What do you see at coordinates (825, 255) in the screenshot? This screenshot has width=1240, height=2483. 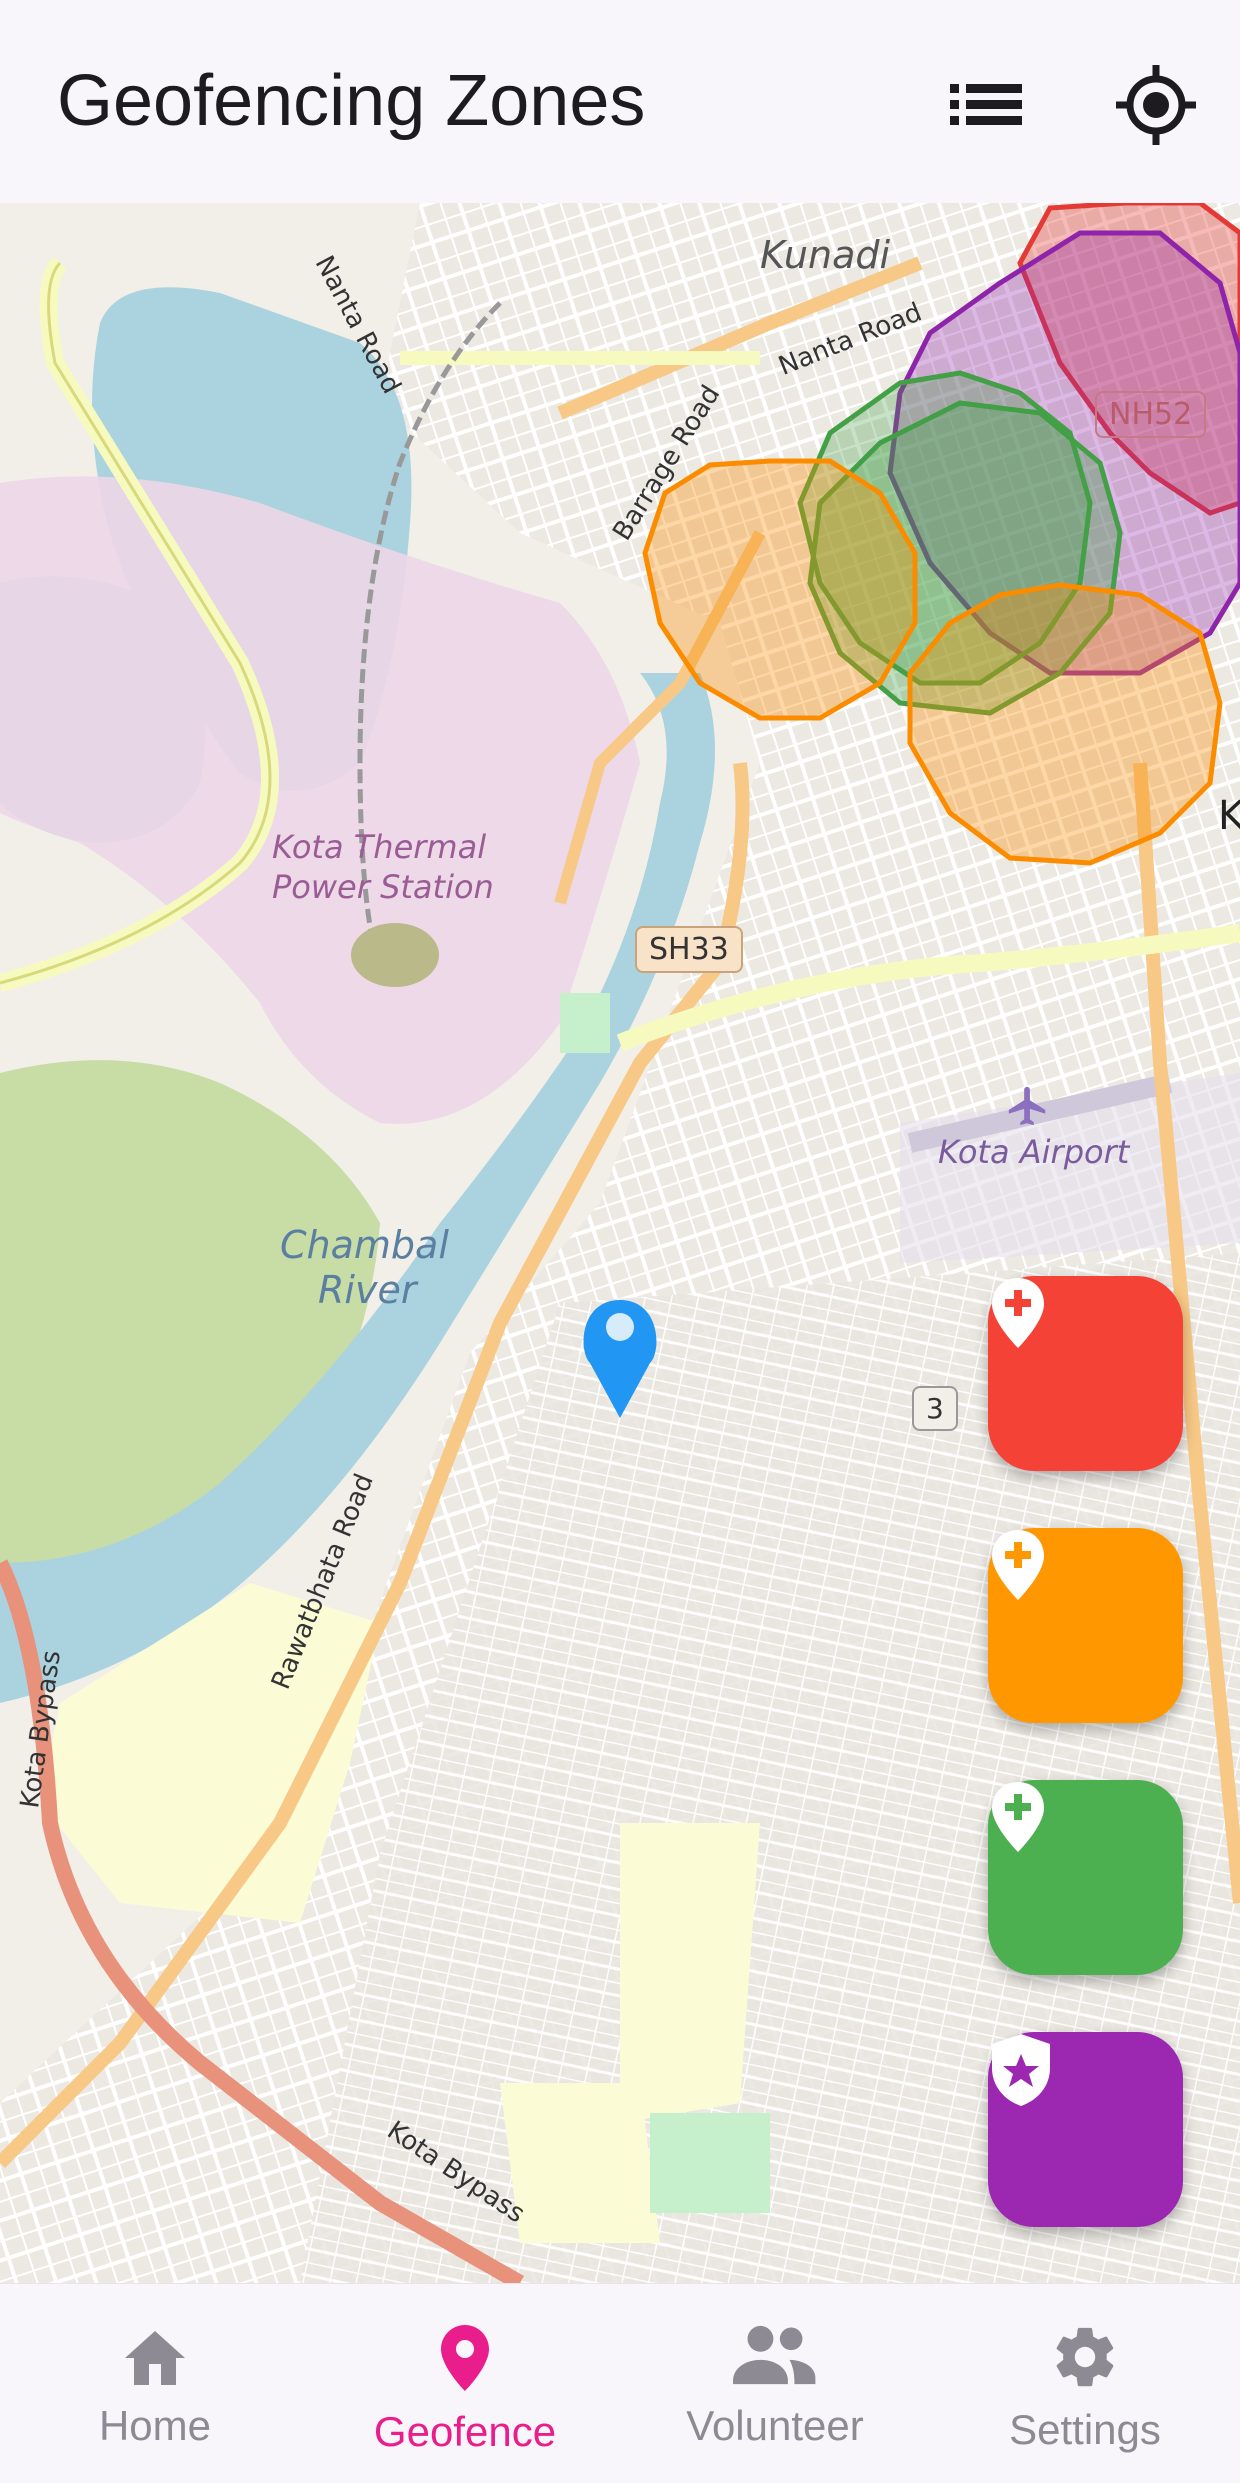 I see `place-label-kunadi: Kunadi` at bounding box center [825, 255].